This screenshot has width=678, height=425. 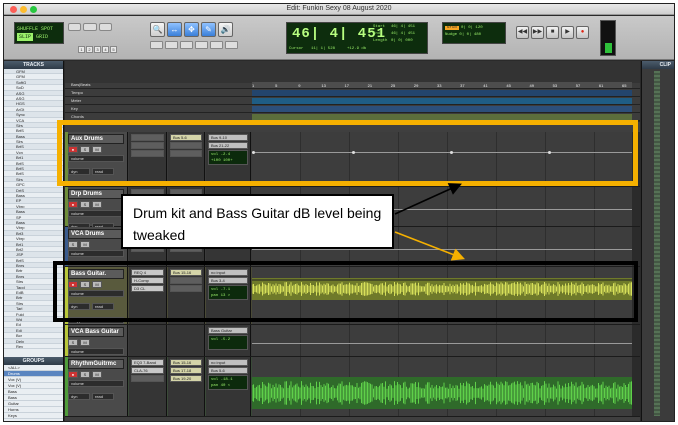 I want to click on insert-slot: CLA-76, so click(x=147, y=370).